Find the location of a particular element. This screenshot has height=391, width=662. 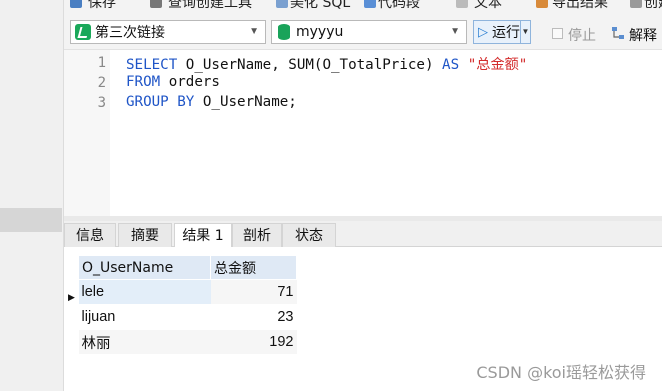

left-sidebar is located at coordinates (32, 195).